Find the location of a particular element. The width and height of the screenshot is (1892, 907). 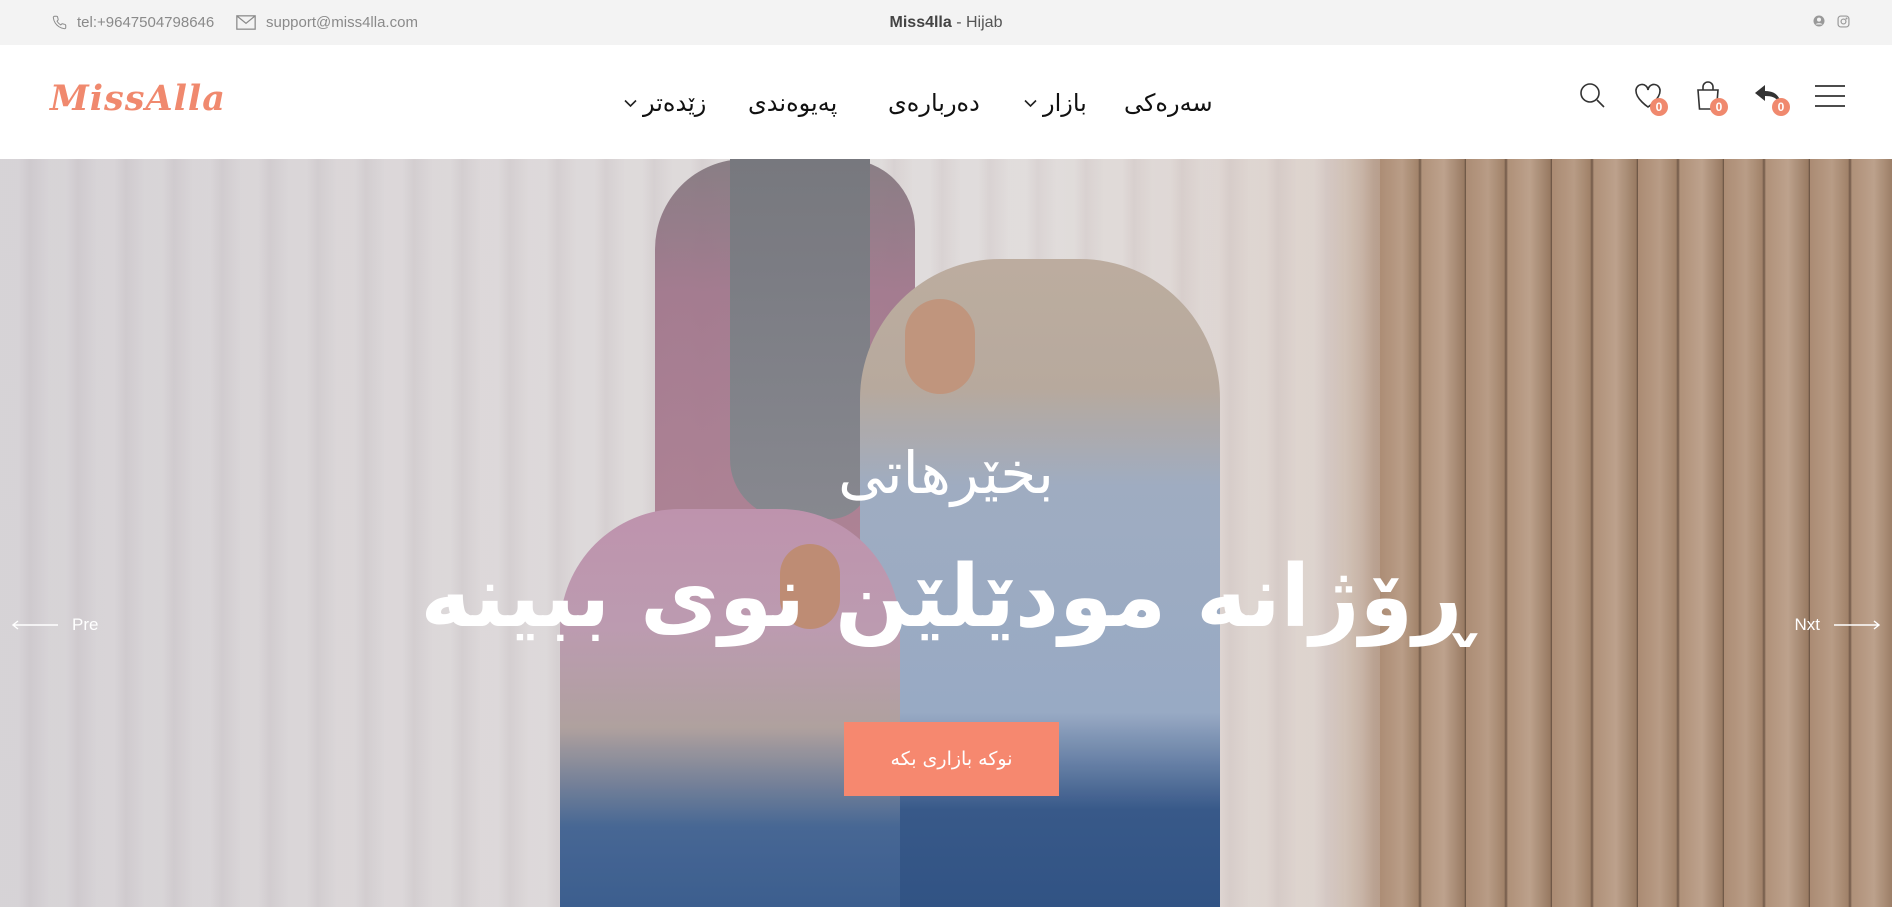

nav-item-home: سەرەکی is located at coordinates (1168, 103).